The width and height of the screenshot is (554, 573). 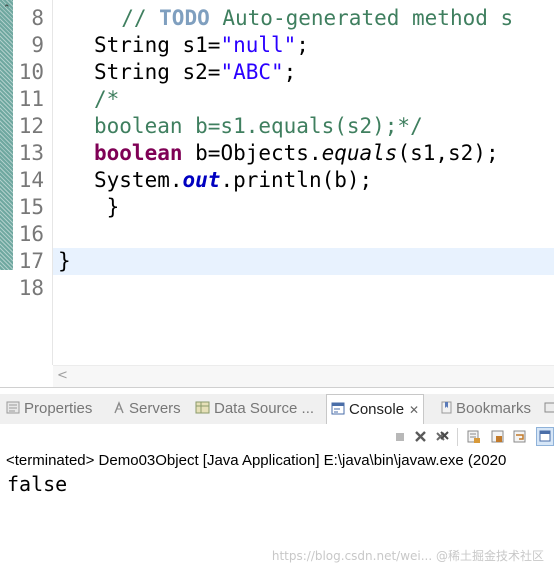 What do you see at coordinates (252, 153) in the screenshot?
I see `code-token: b=Objects.` at bounding box center [252, 153].